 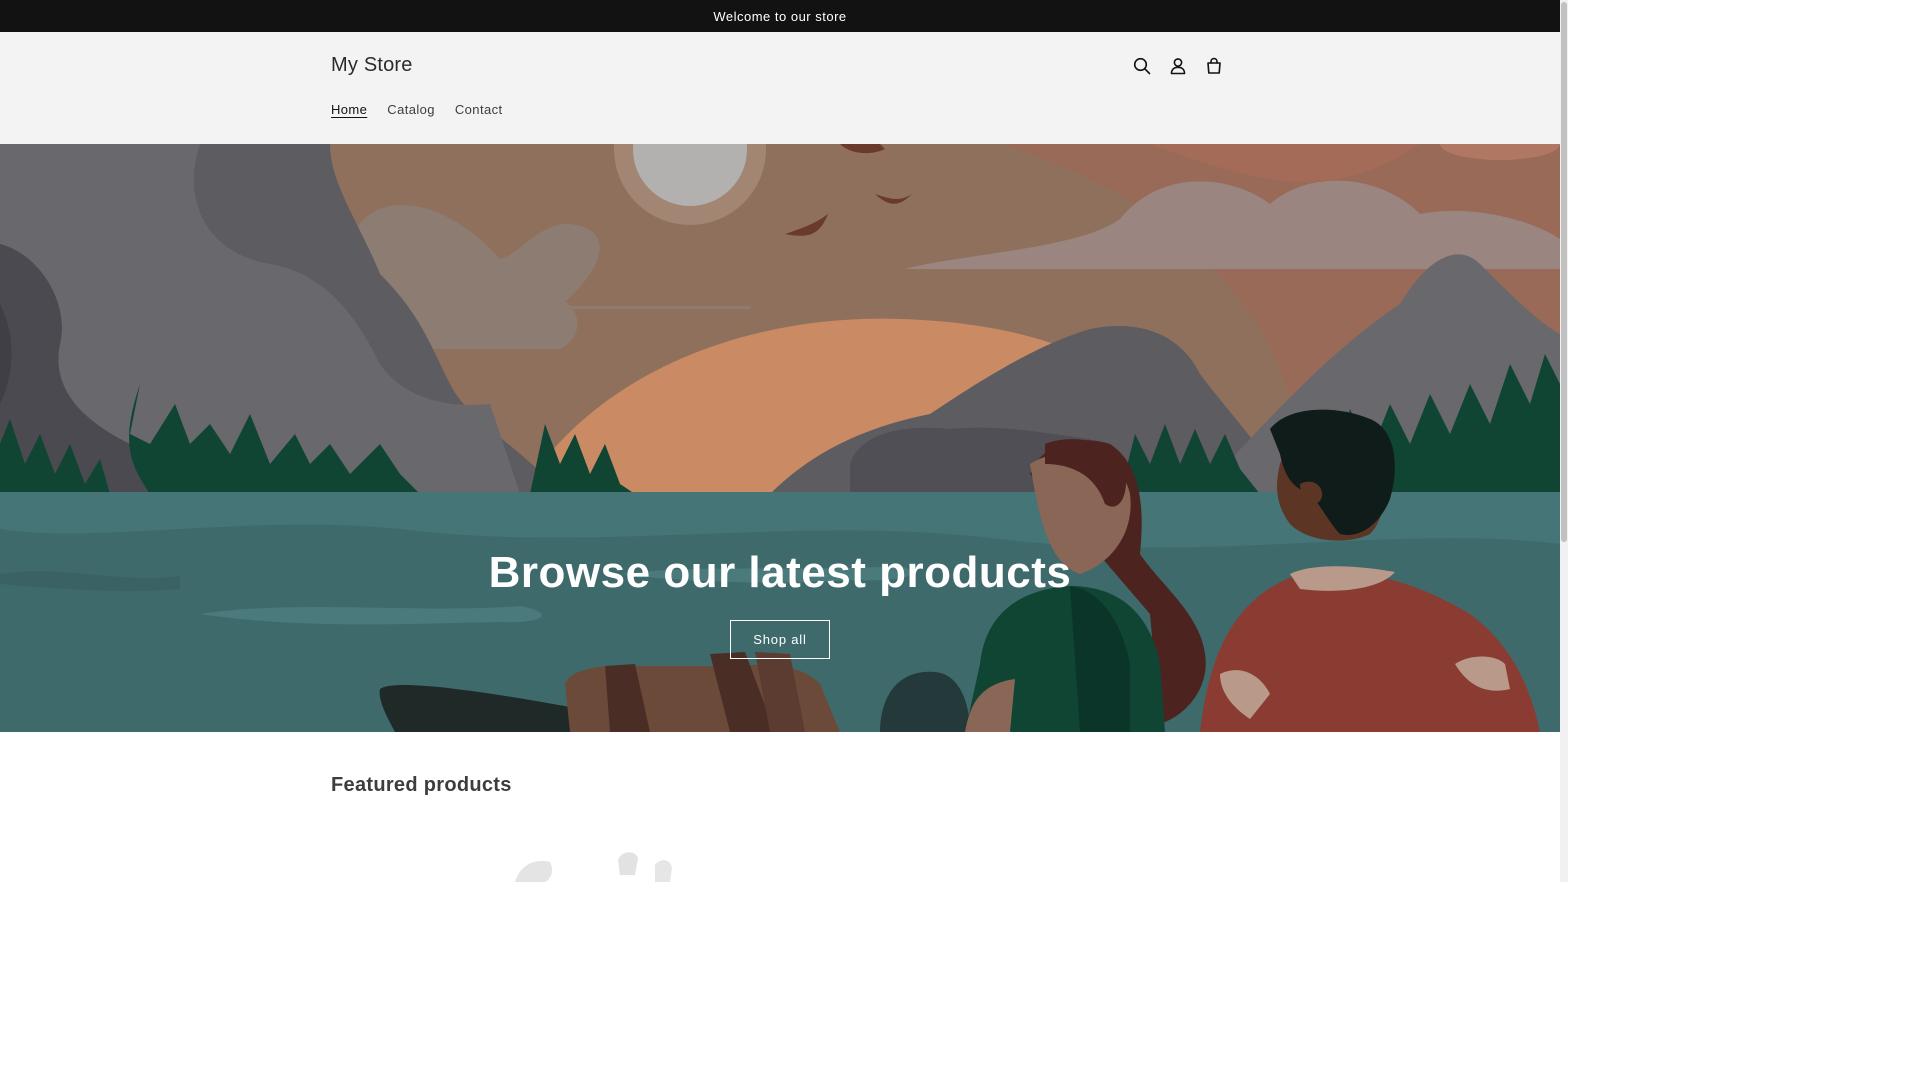 I want to click on main-nav: Home Catalog Contact, so click(x=417, y=109).